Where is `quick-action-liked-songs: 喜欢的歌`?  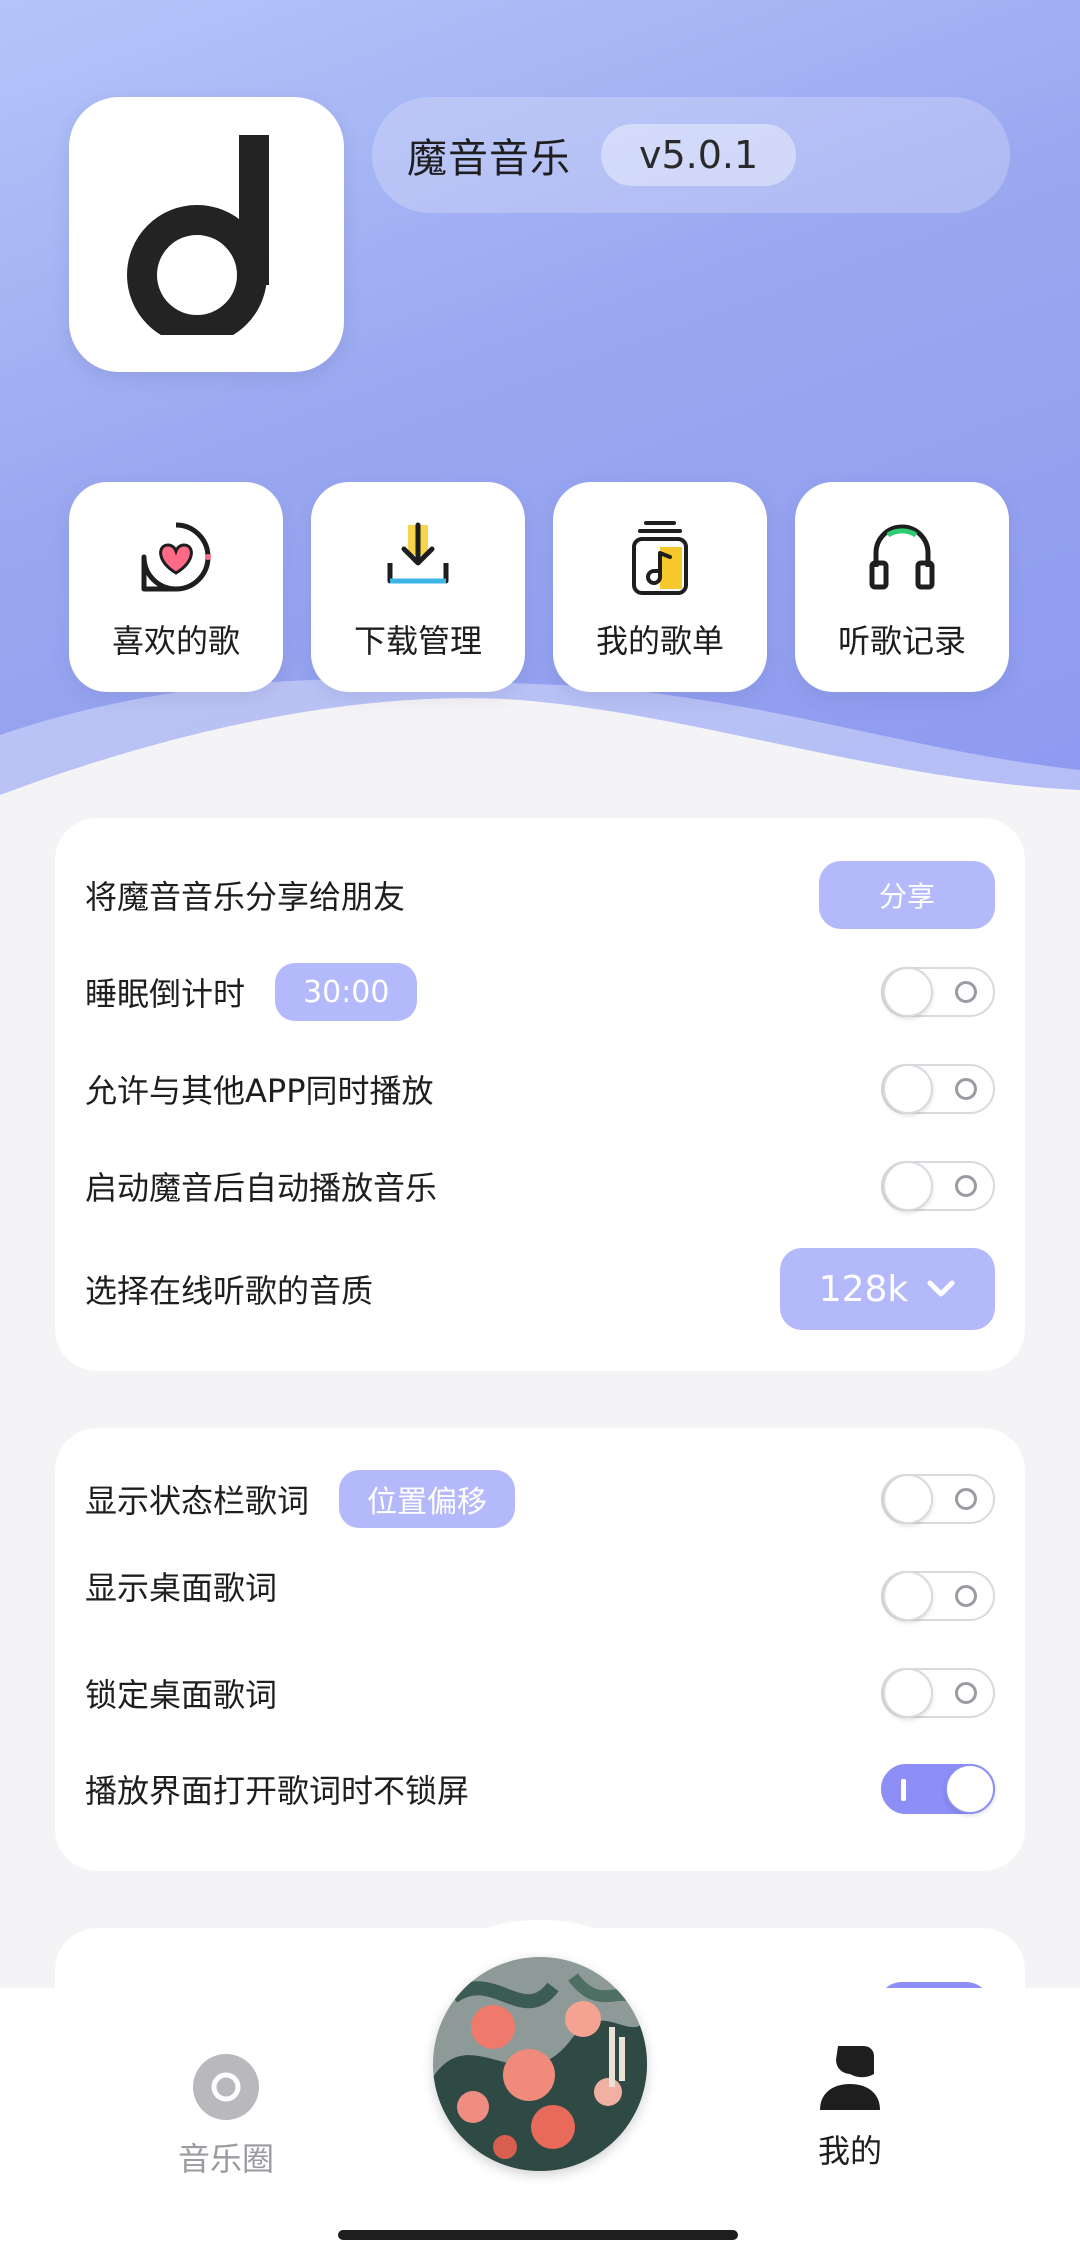
quick-action-liked-songs: 喜欢的歌 is located at coordinates (176, 587).